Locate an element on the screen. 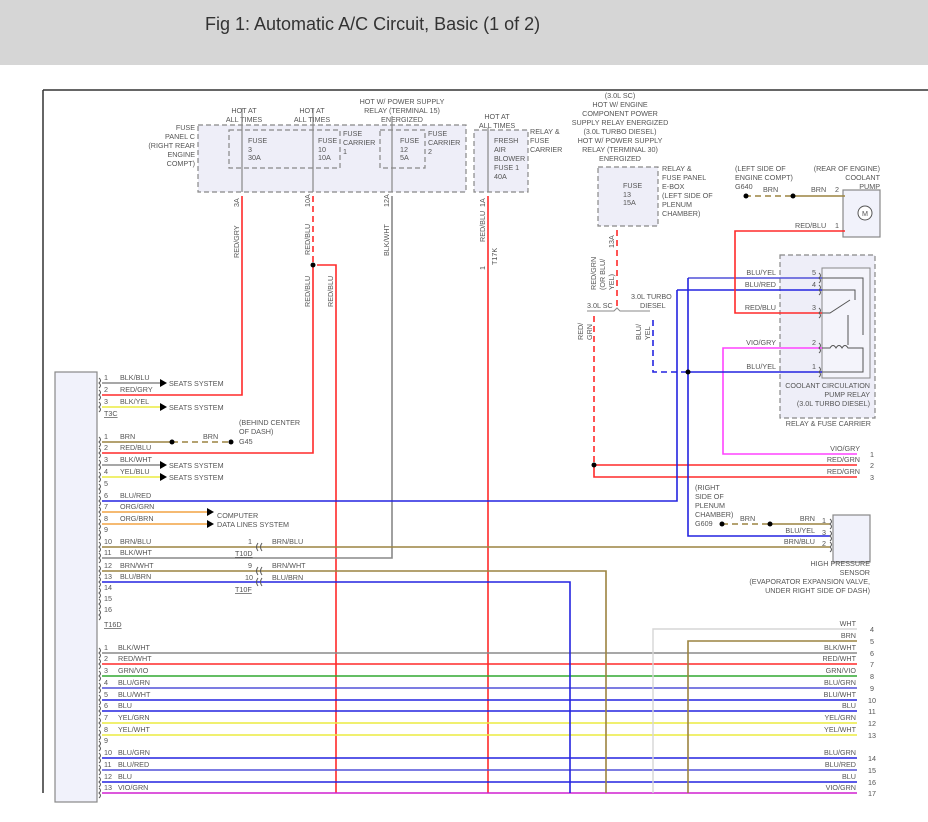  wire-label: WHT is located at coordinates (848, 623).